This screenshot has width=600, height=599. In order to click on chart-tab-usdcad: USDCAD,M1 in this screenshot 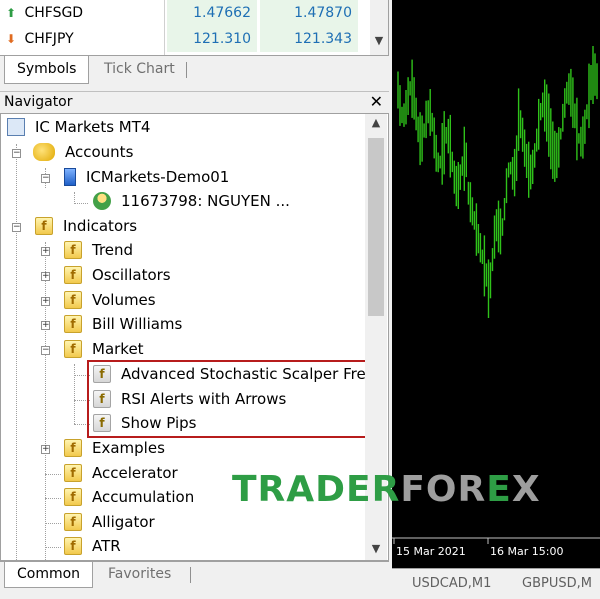, I will do `click(451, 584)`.